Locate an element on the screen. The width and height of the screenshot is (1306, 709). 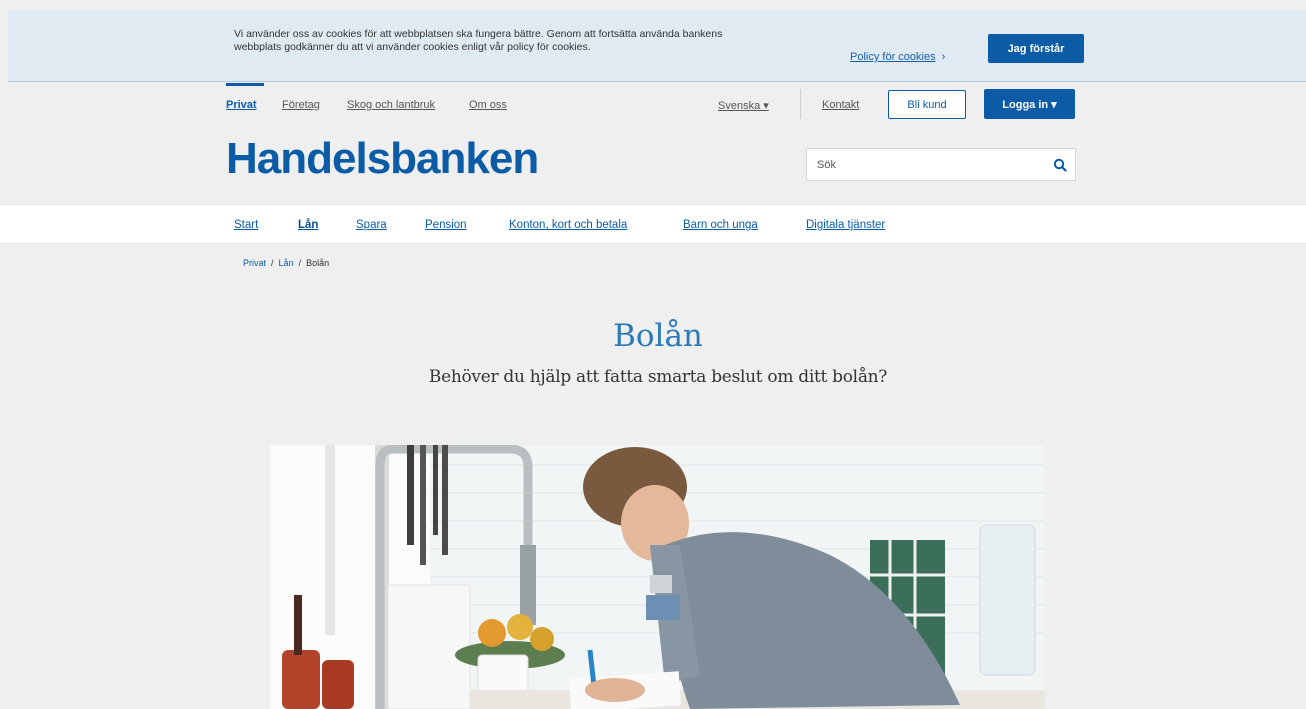
main-nav-spara: Spara is located at coordinates (371, 225).